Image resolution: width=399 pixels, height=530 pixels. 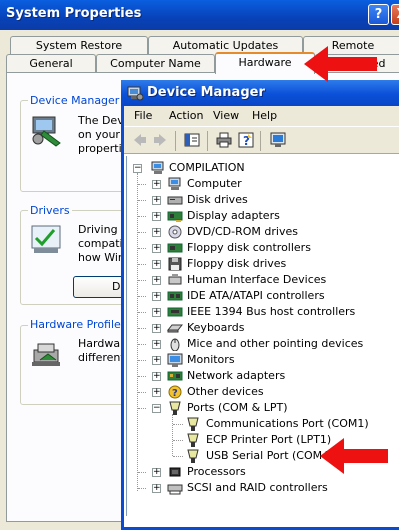 I want to click on device-category-10: Mice and other pointing devices, so click(x=275, y=344).